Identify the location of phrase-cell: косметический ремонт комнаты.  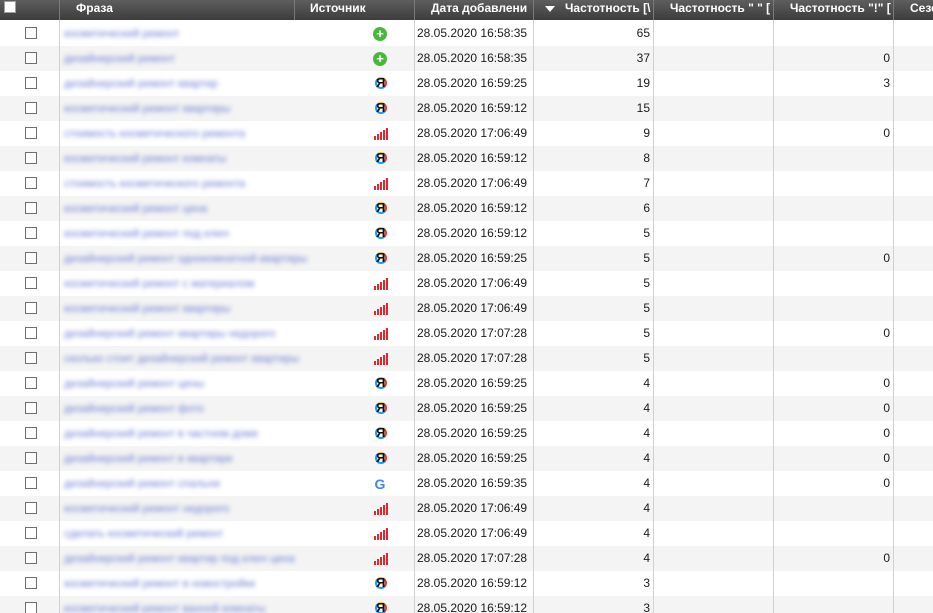
(145, 159).